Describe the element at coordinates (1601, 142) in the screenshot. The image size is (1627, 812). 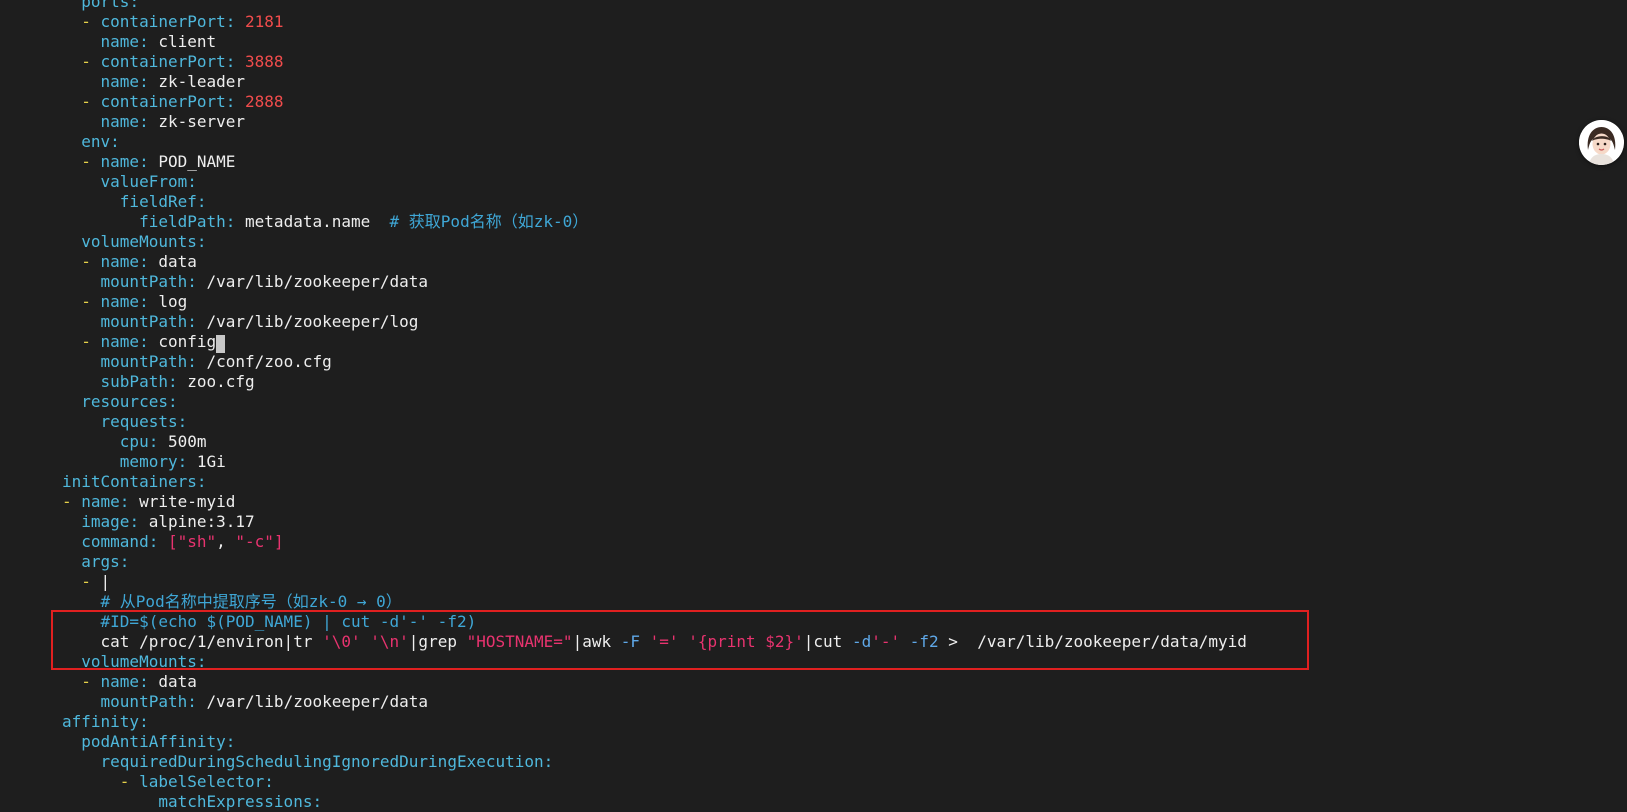
I see `assistant-avatar` at that location.